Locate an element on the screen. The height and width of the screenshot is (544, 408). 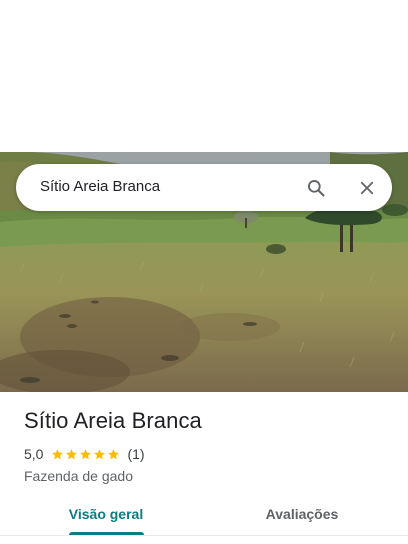
rating-stars is located at coordinates (86, 454).